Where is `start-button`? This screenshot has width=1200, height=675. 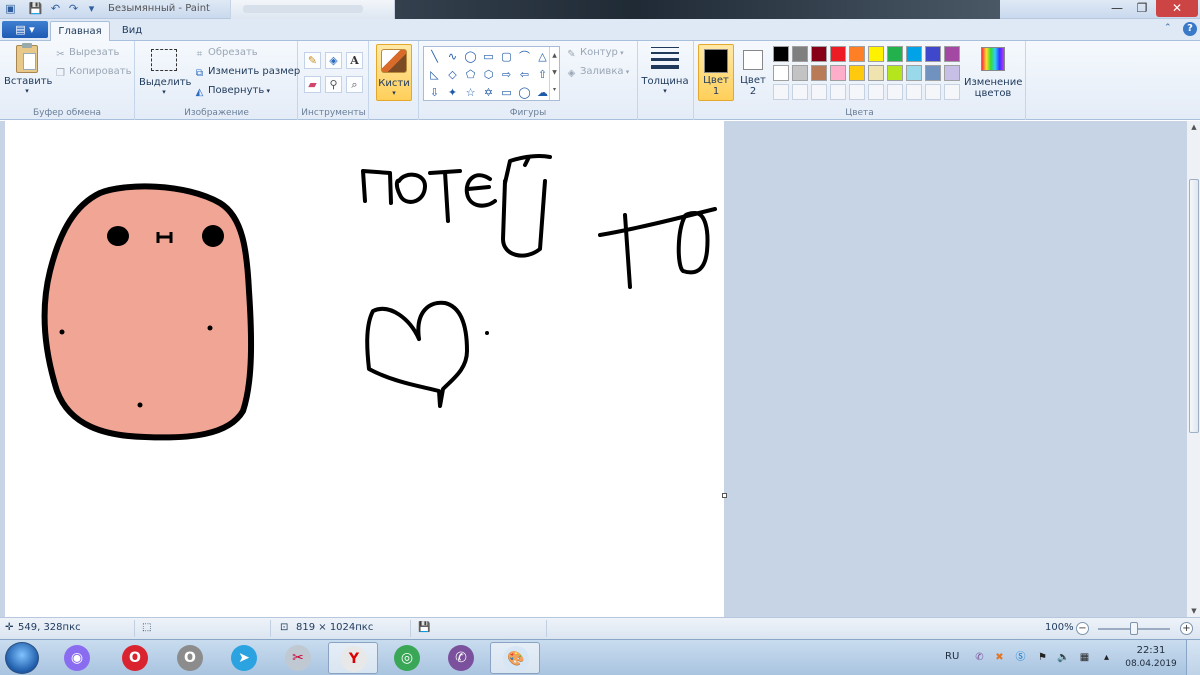 start-button is located at coordinates (22, 658).